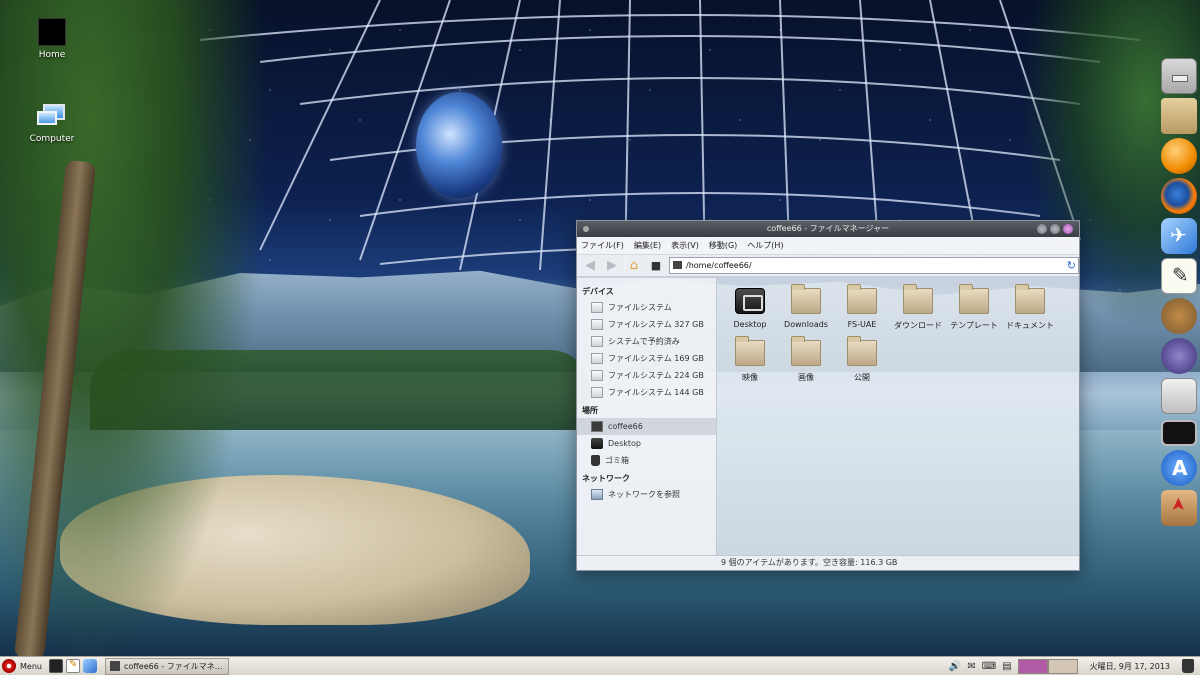 The image size is (1200, 675). I want to click on system-tray: 🔊 ✉ ⌨ ▤ 火曜日, 9月 17, 2013, so click(1074, 666).